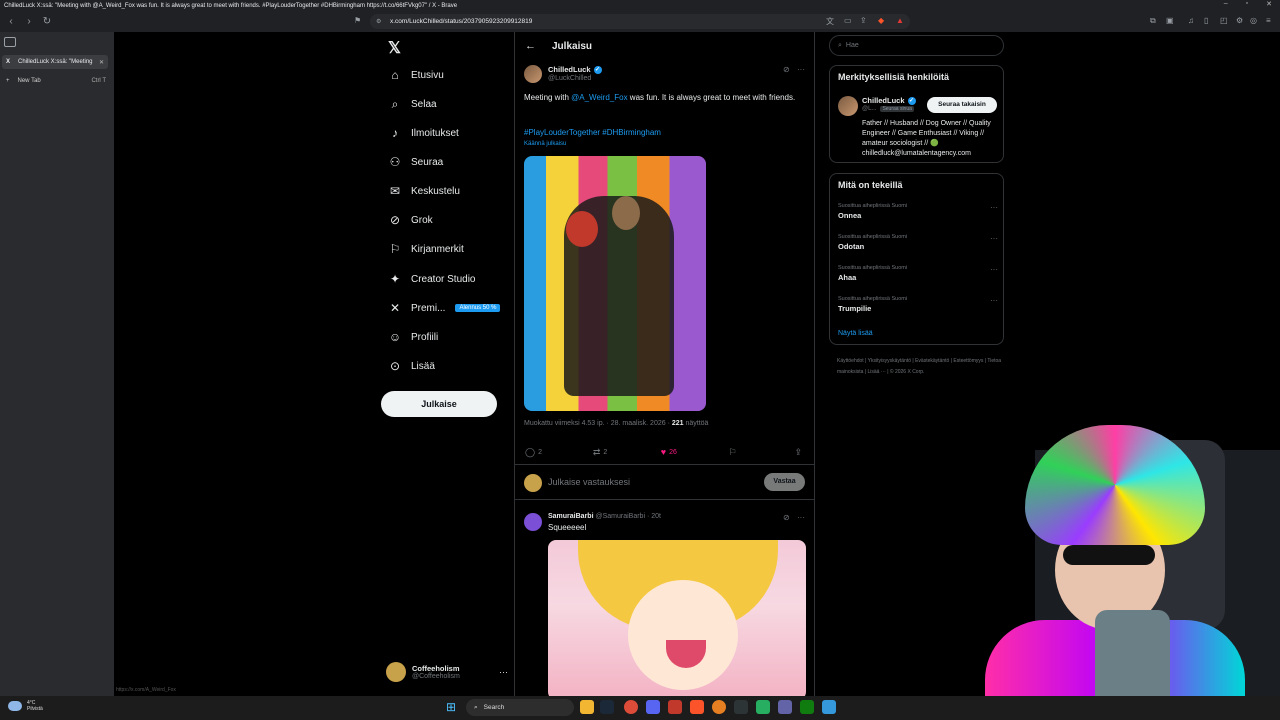  I want to click on search-input: ⌕ Hae, so click(916, 45).